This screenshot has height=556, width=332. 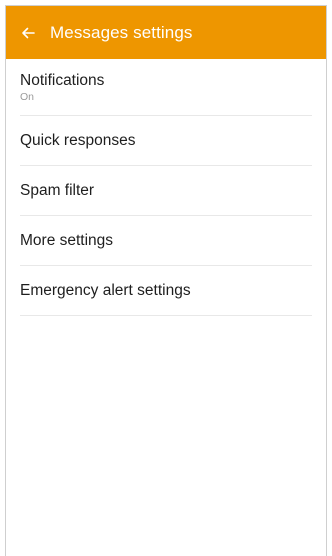 What do you see at coordinates (166, 191) in the screenshot?
I see `spam-filter-setting: Spam filter` at bounding box center [166, 191].